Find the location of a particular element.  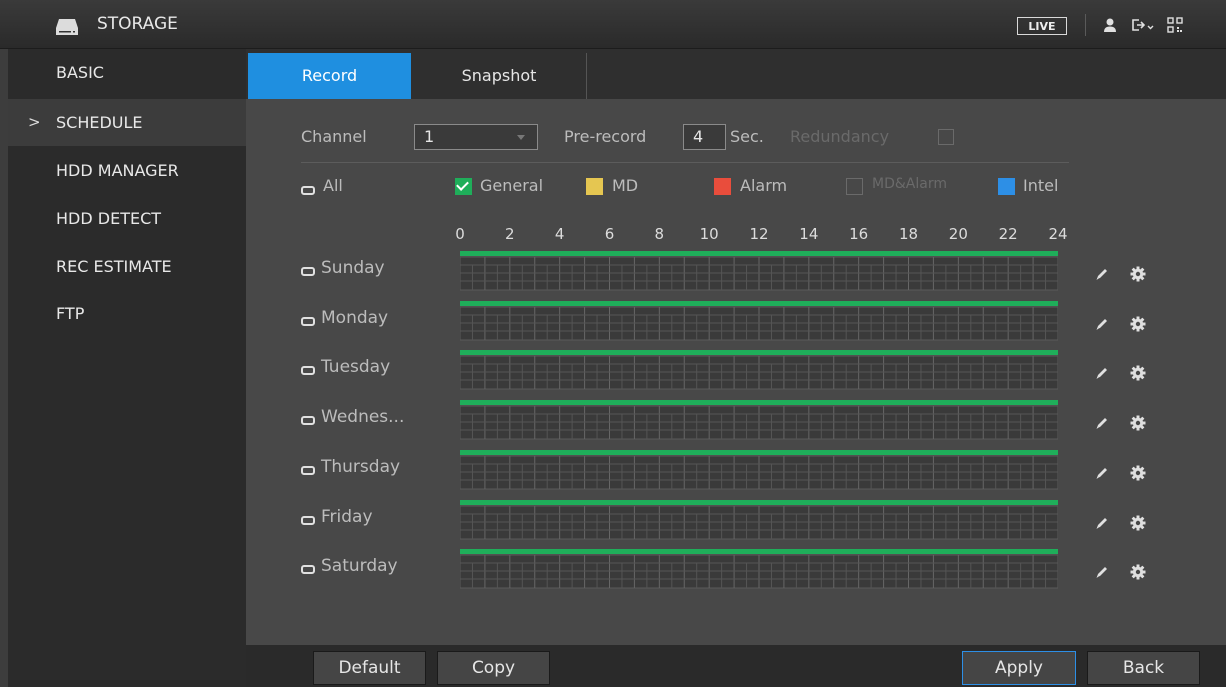

sidebar-item-rec-estimate: REC ESTIMATE is located at coordinates (127, 266).